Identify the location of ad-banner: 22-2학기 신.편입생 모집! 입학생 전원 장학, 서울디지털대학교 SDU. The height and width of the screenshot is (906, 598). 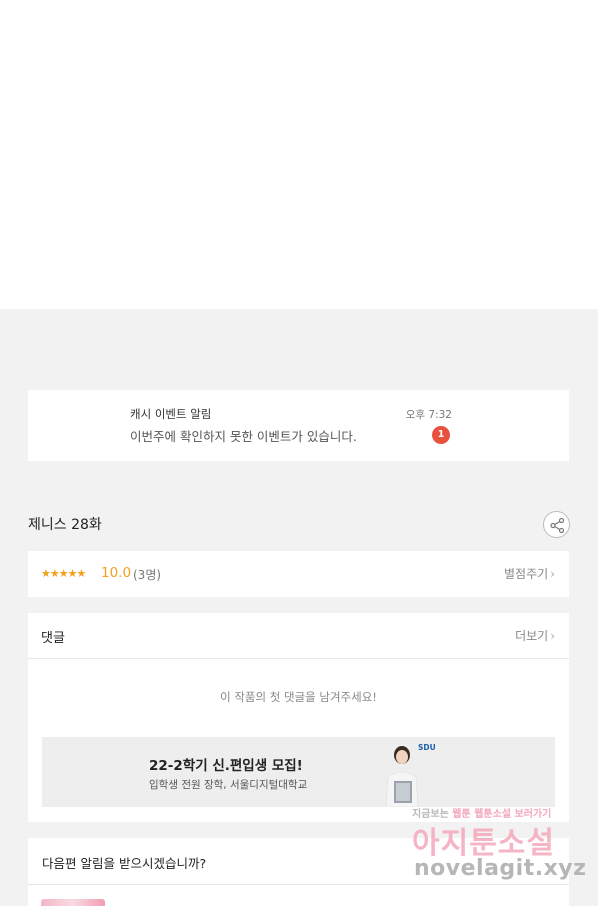
(298, 772).